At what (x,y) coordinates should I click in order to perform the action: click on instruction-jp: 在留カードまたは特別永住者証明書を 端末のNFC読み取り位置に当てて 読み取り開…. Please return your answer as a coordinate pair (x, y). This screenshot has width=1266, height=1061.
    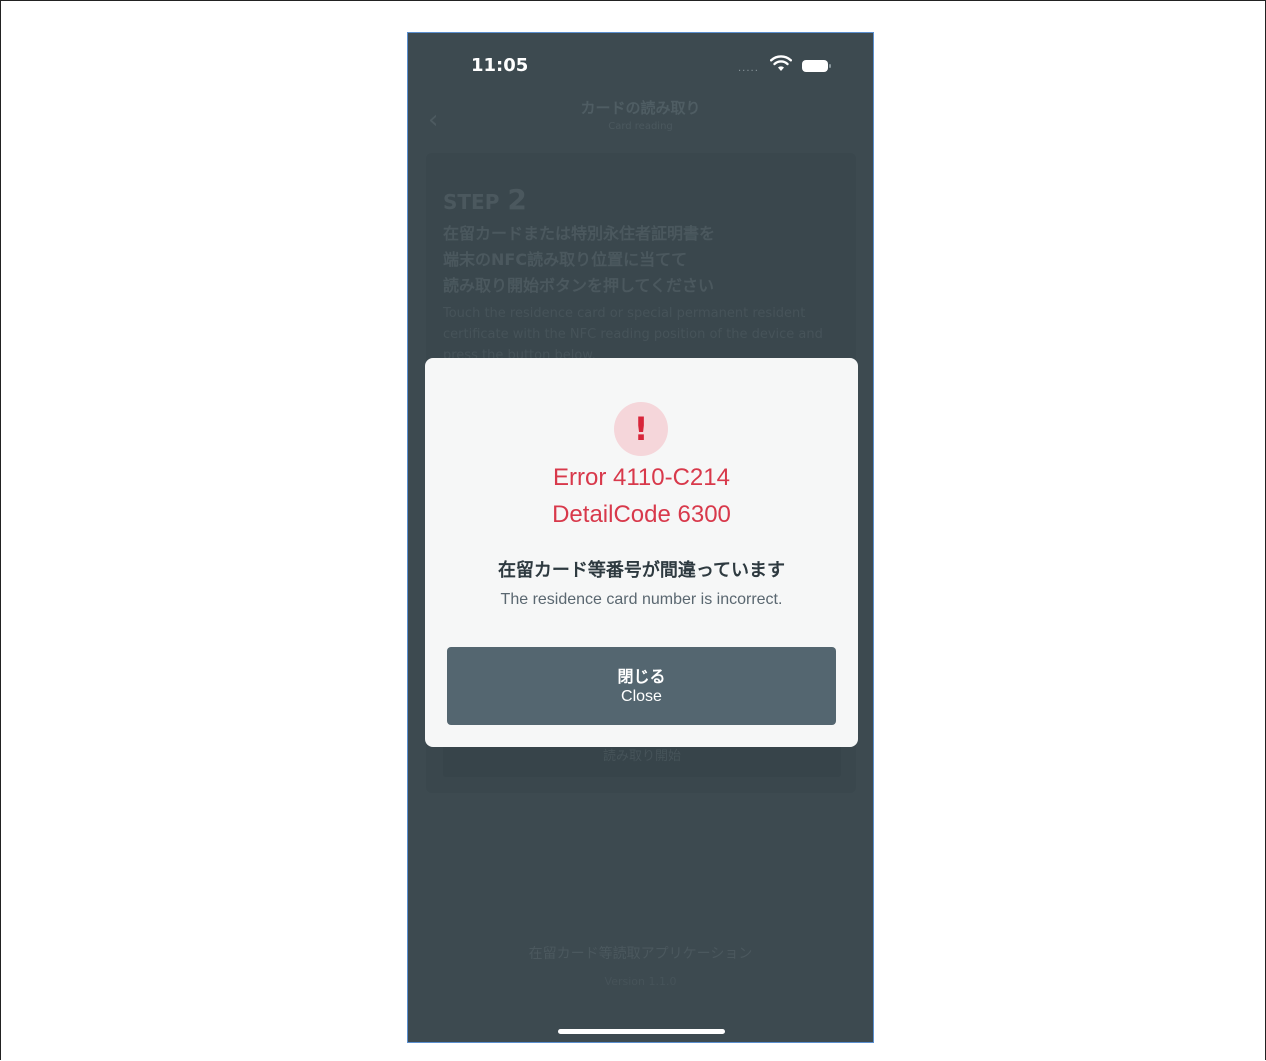
    Looking at the image, I should click on (579, 259).